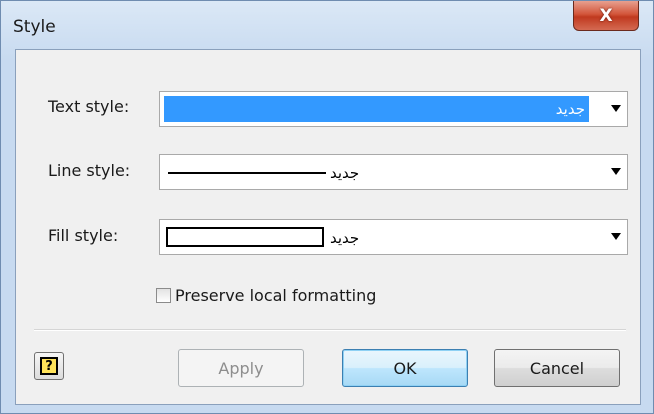 This screenshot has width=654, height=414. What do you see at coordinates (376, 109) in the screenshot?
I see `text-style-value: جديد` at bounding box center [376, 109].